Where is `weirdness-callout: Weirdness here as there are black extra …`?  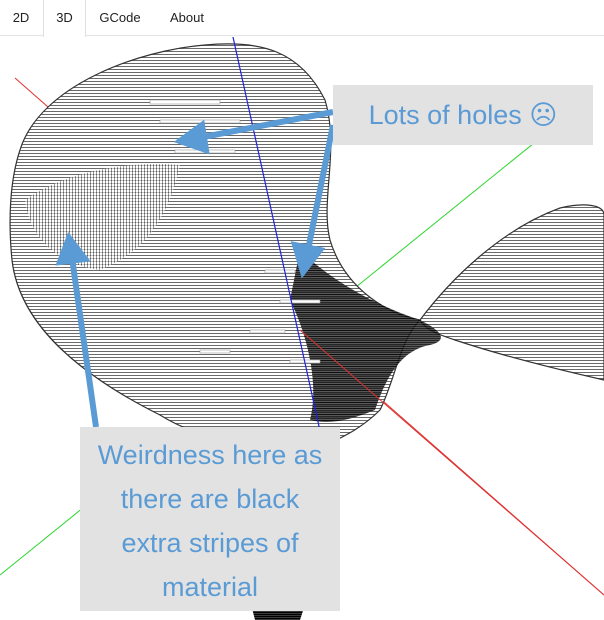 weirdness-callout: Weirdness here as there are black extra … is located at coordinates (210, 519).